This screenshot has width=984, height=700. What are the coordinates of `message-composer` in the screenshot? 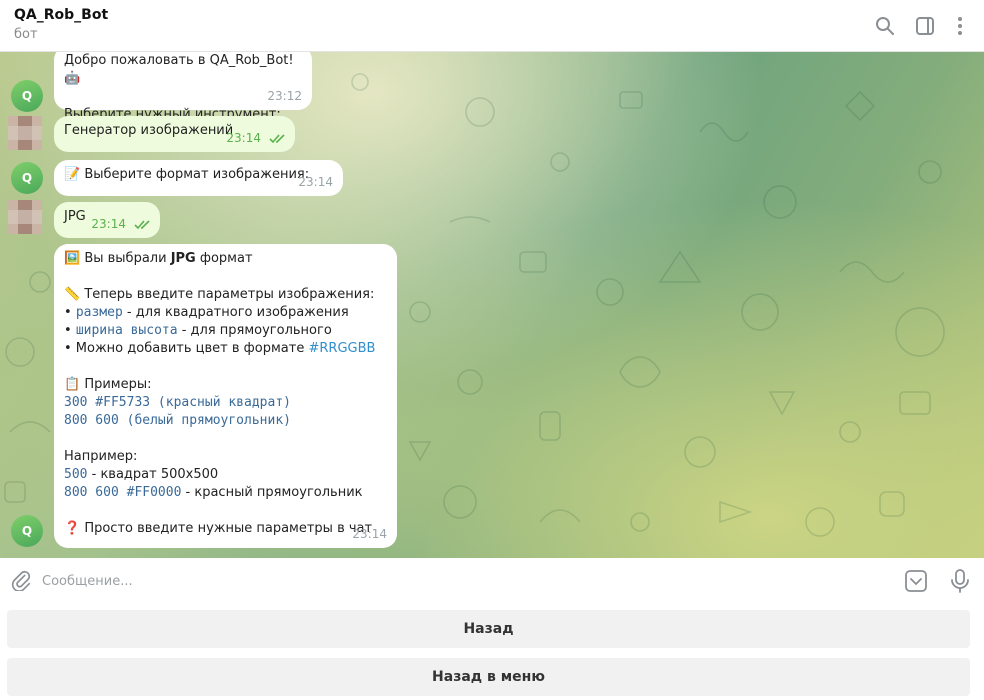 It's located at (492, 580).